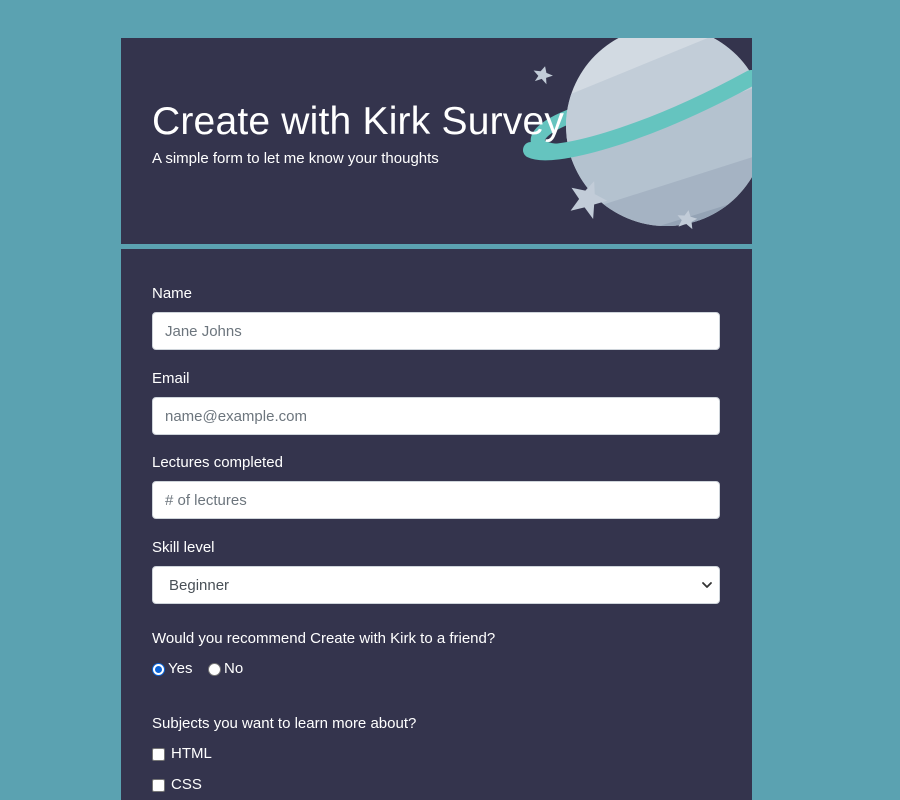 This screenshot has width=900, height=800. I want to click on checkbox-css-label: CSS, so click(186, 784).